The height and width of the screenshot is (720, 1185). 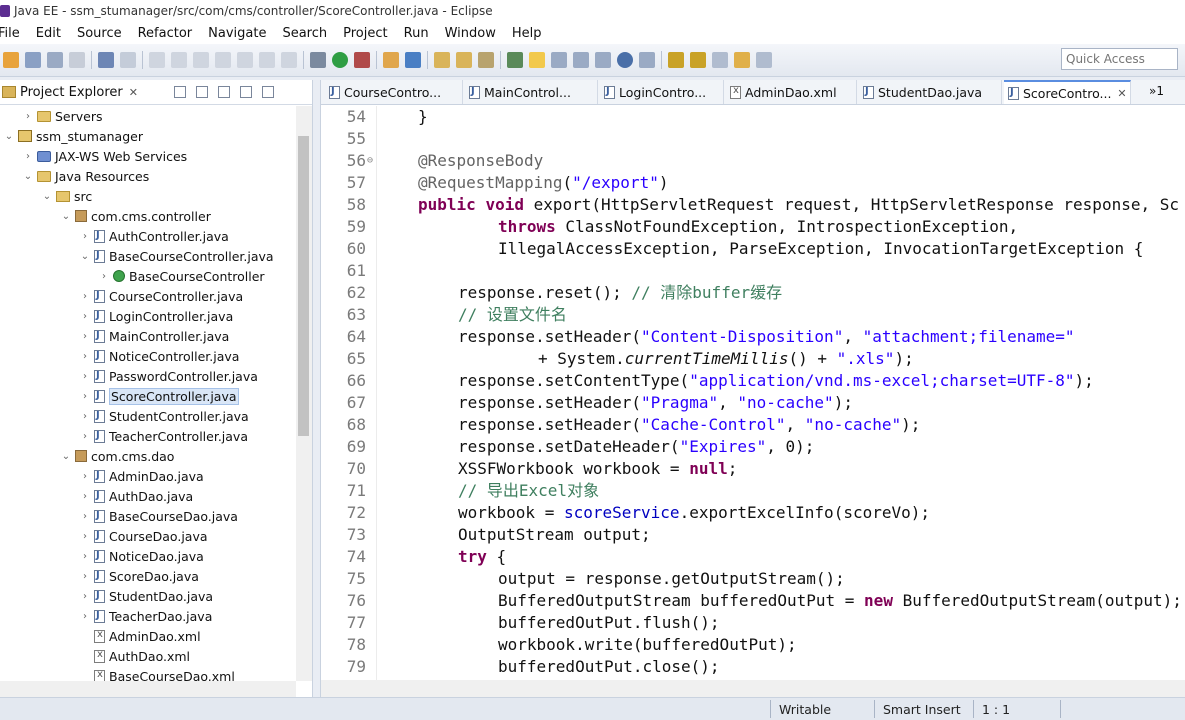 I want to click on menu-source: Source, so click(x=99, y=33).